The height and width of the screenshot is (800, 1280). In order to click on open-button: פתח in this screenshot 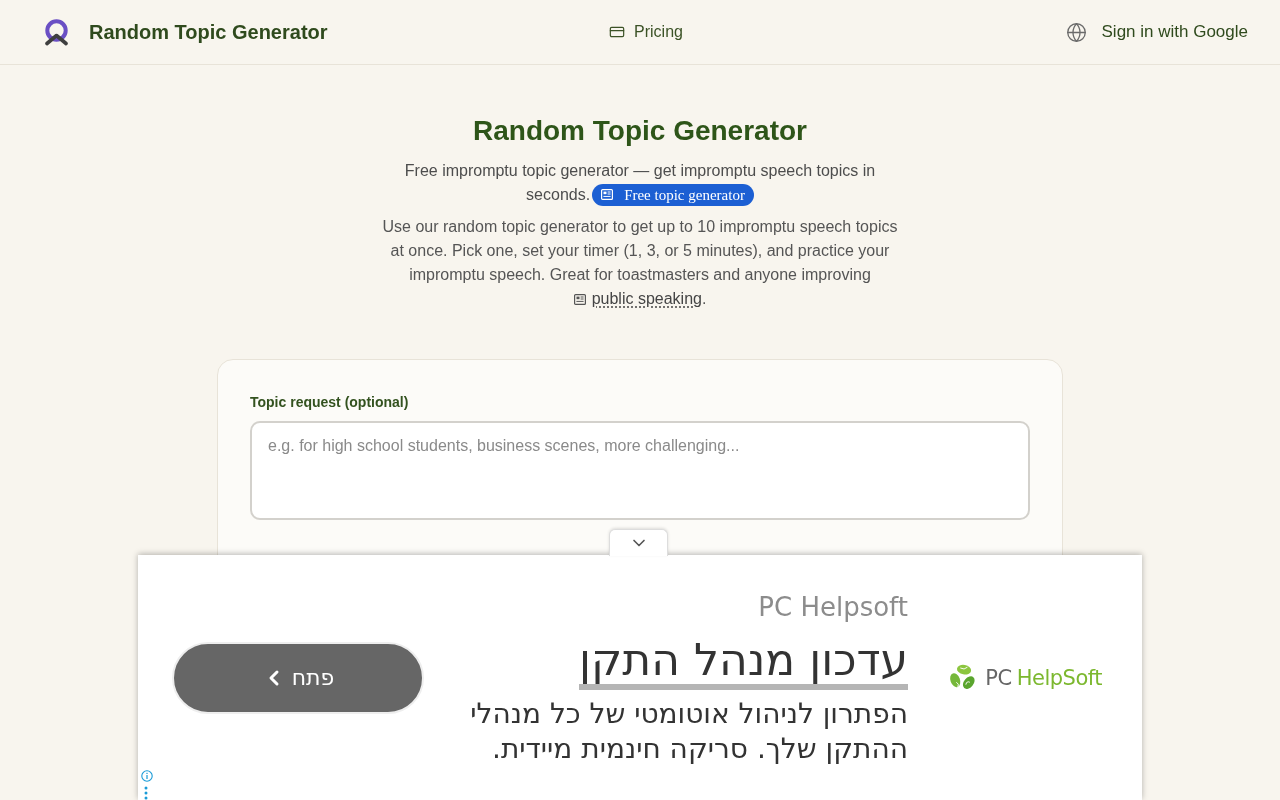, I will do `click(298, 677)`.